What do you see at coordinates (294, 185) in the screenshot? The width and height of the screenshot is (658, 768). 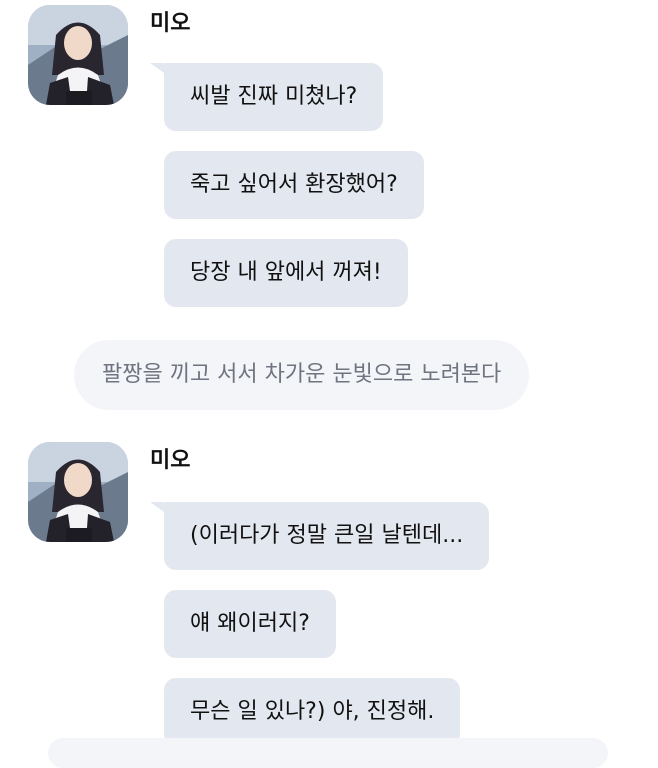 I see `message-bubble: 죽고 싶어서 환장했어?` at bounding box center [294, 185].